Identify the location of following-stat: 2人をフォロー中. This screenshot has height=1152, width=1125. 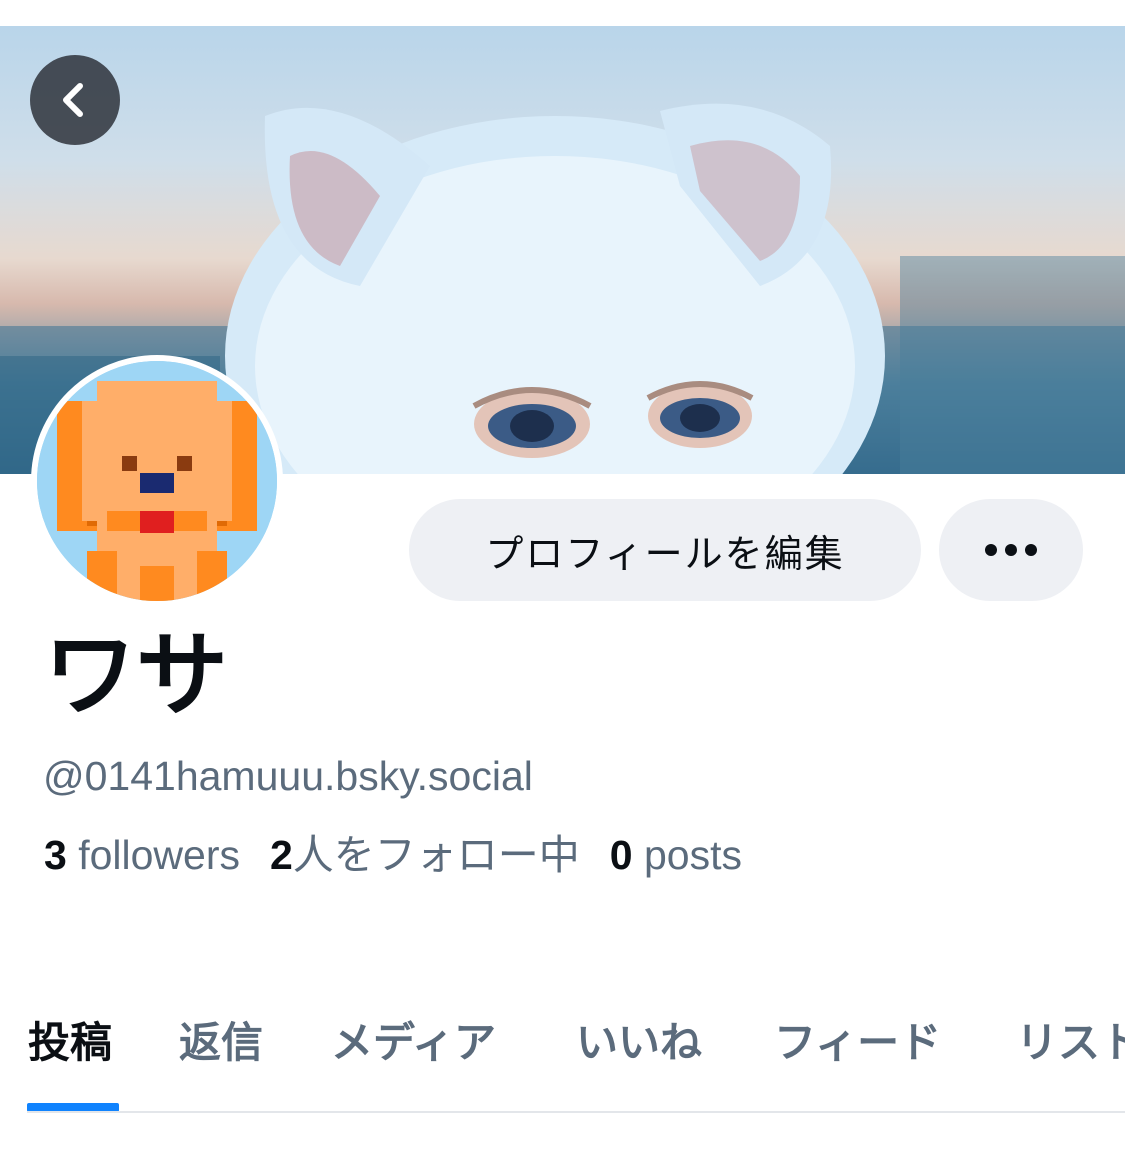
(425, 855).